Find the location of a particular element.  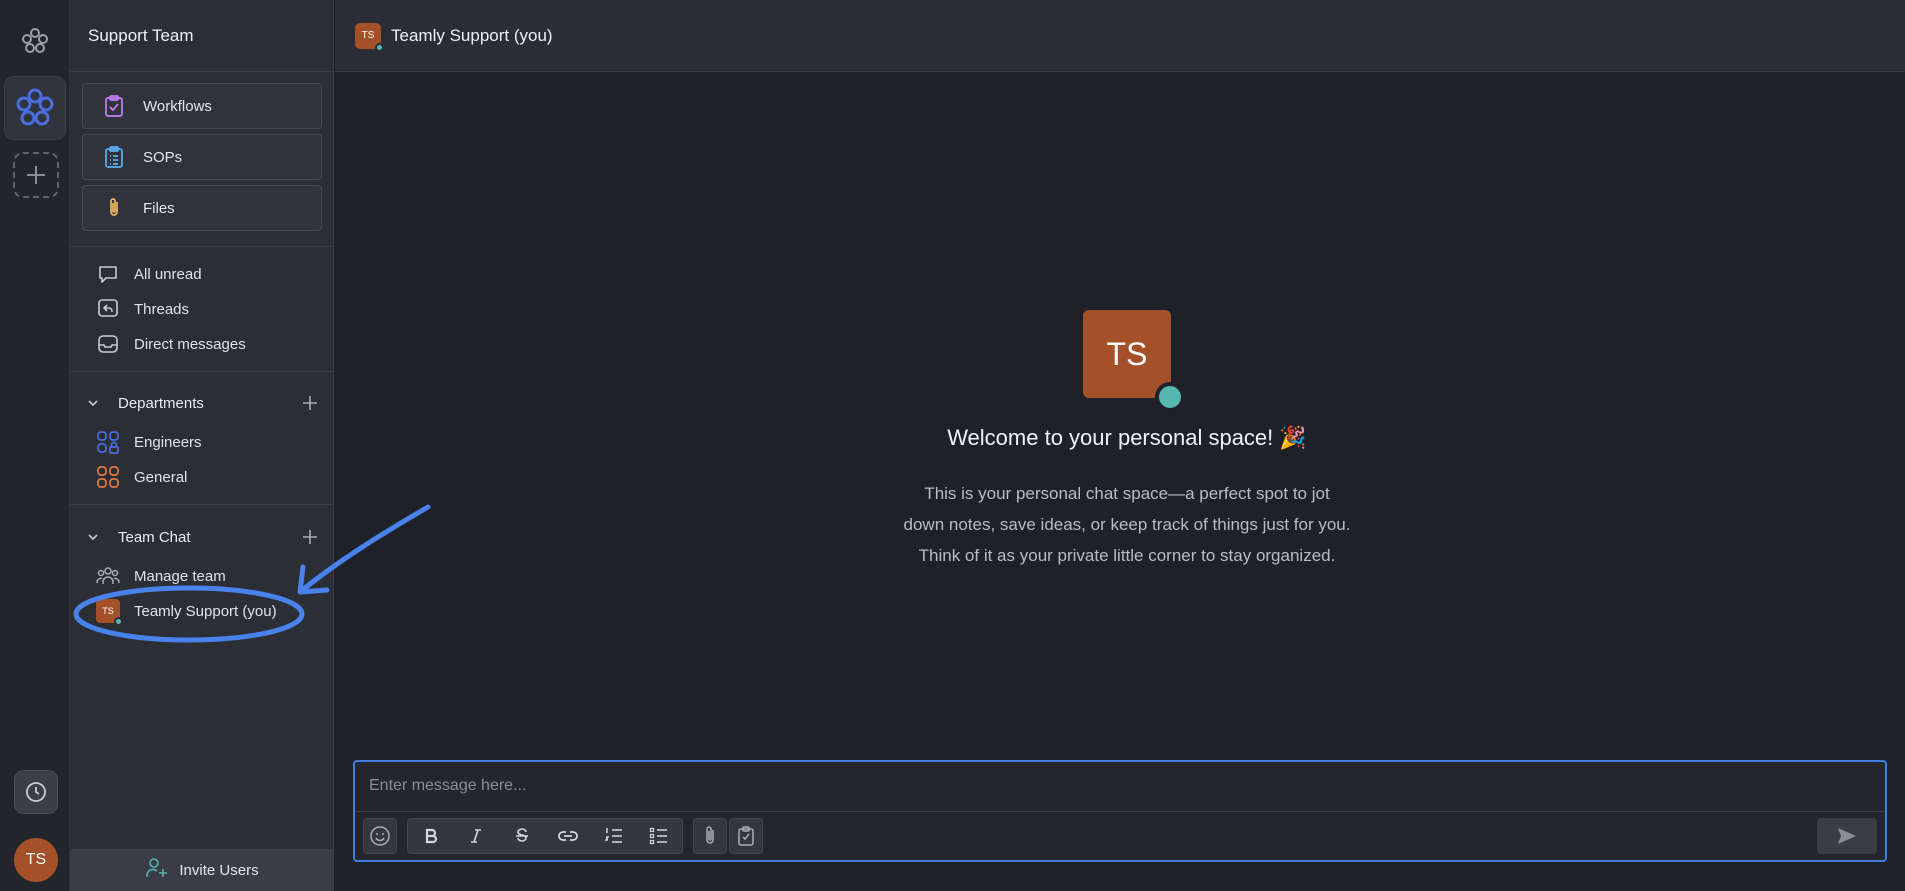

team-chat-section-header: Team Chat is located at coordinates (202, 537).